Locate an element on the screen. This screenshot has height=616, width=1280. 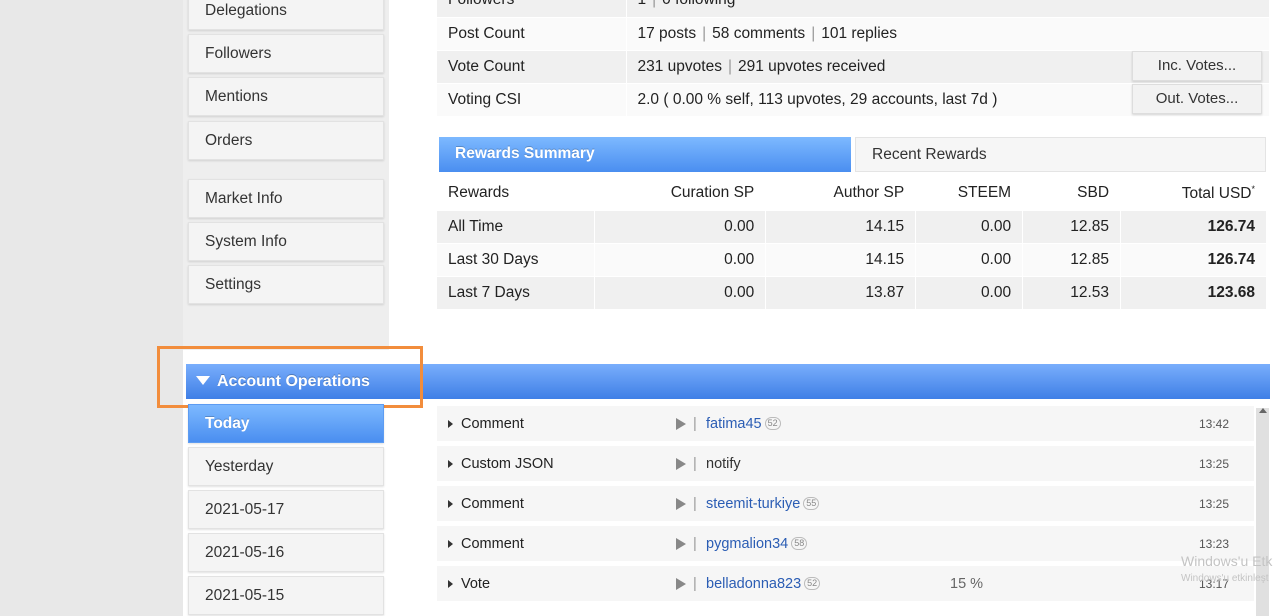
sidebar-item-system-info: System Info is located at coordinates (286, 241).